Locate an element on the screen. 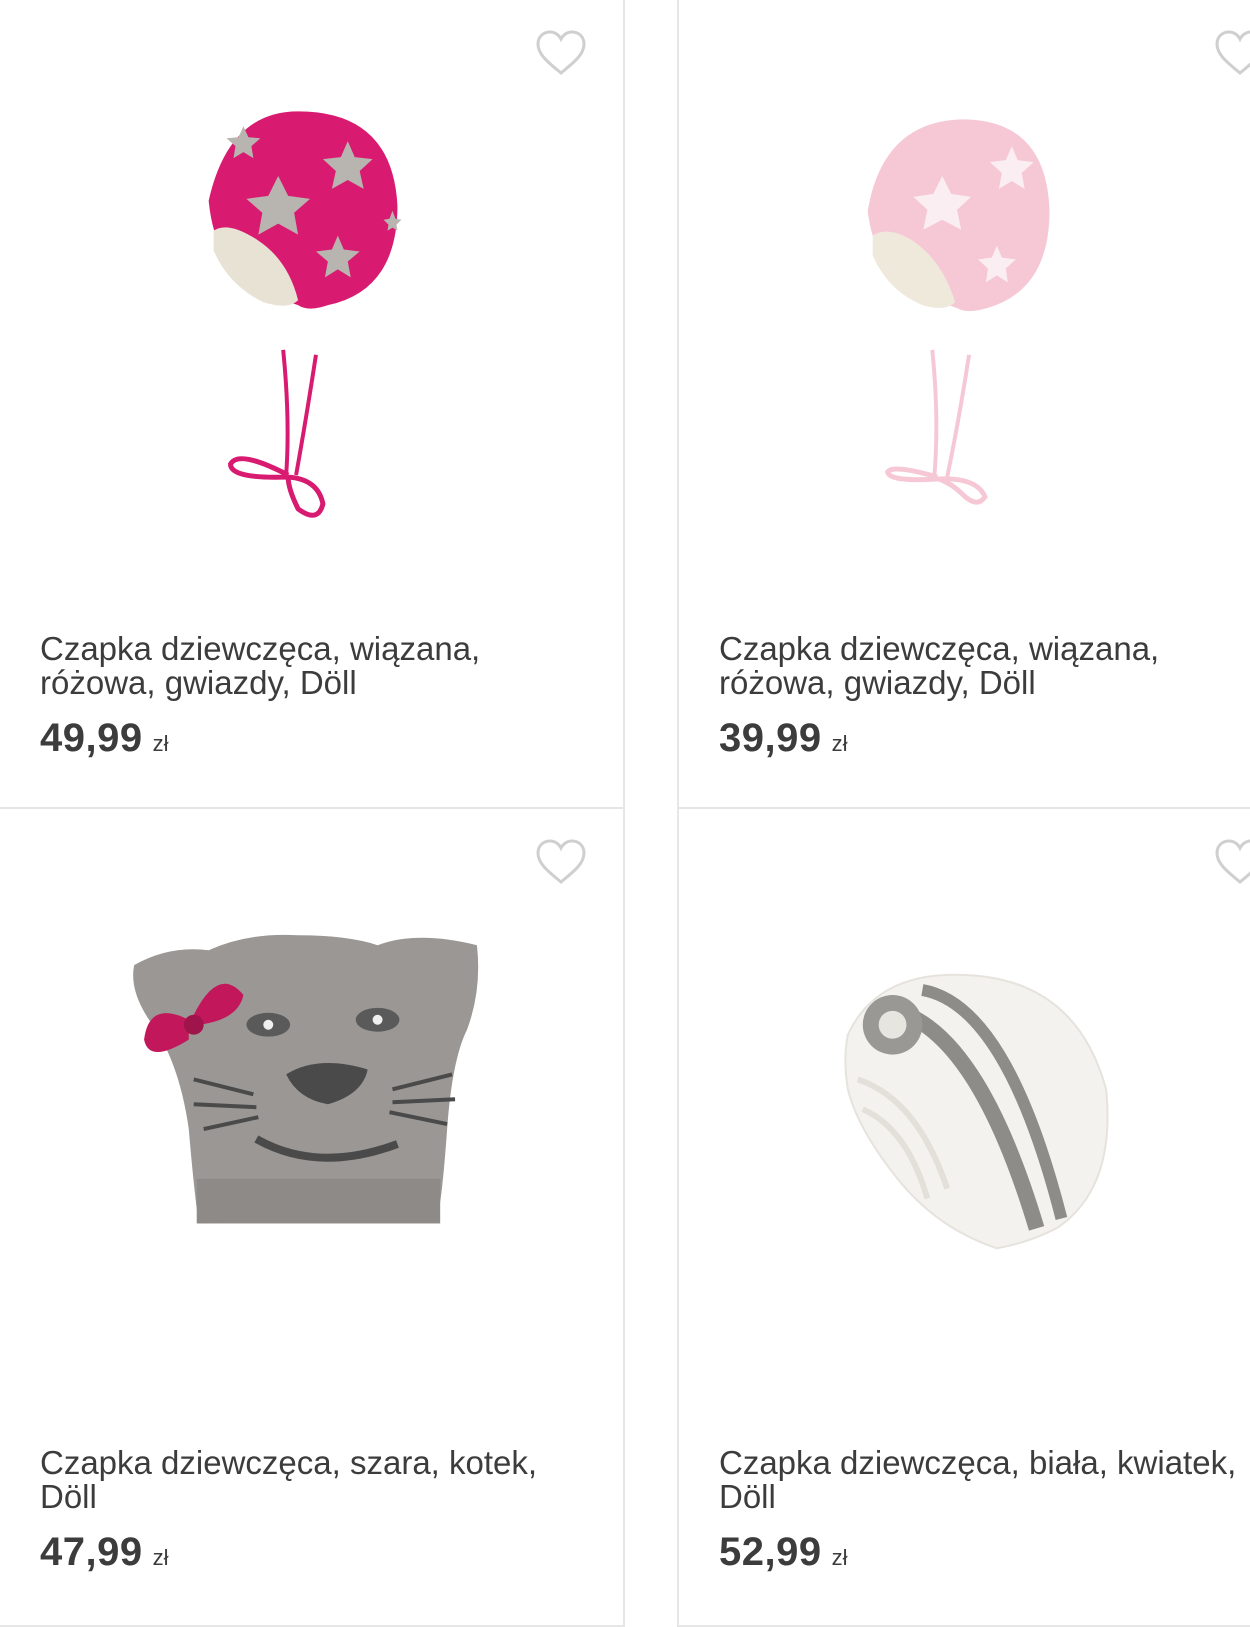  product-title: Czapka dziewczęca, szara, kotek, Döll is located at coordinates (310, 1480).